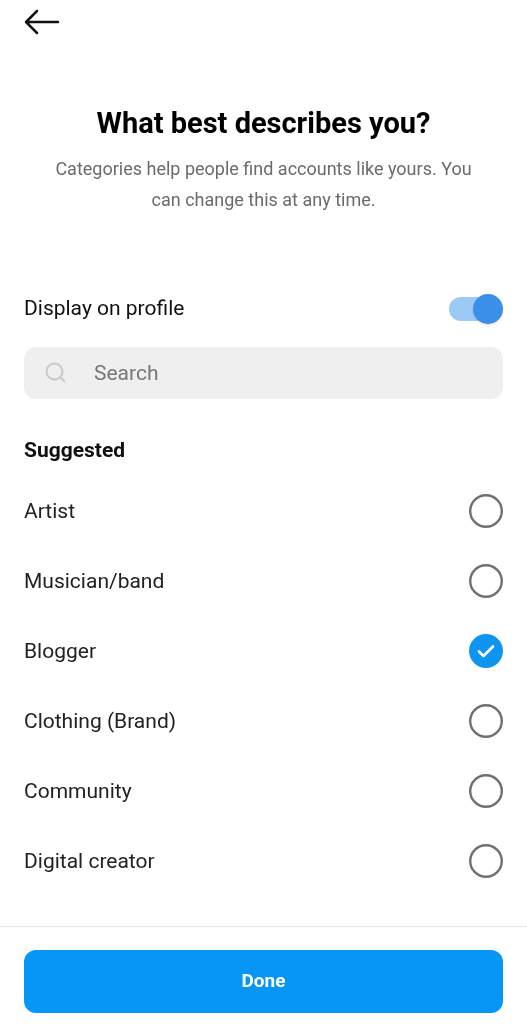  What do you see at coordinates (104, 309) in the screenshot?
I see `display-on-profile-label: Display on profile` at bounding box center [104, 309].